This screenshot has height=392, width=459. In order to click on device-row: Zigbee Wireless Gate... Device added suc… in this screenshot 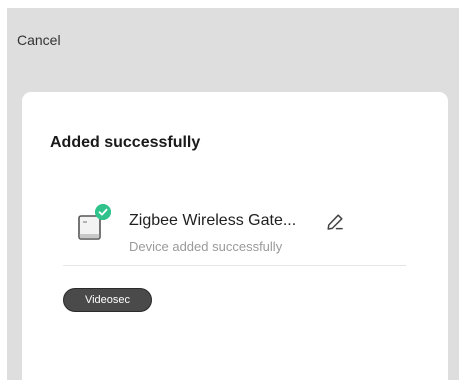, I will do `click(234, 235)`.